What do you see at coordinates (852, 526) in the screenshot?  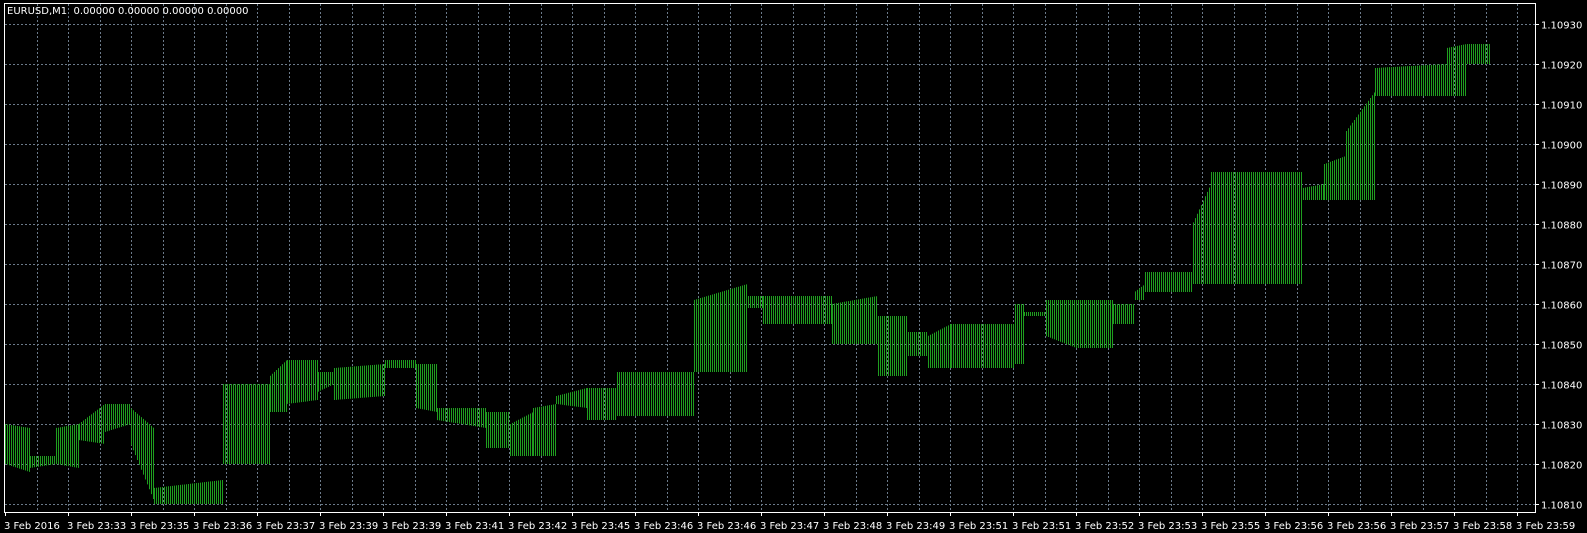 I see `time-axis-label: 3 Feb 23:48` at bounding box center [852, 526].